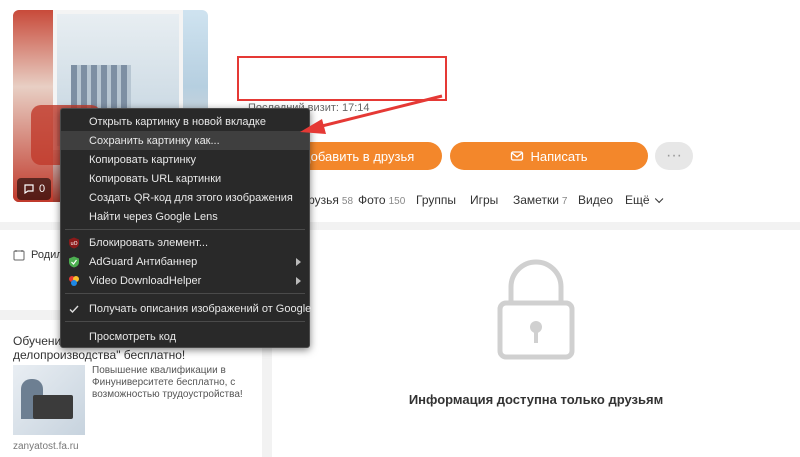 The height and width of the screenshot is (457, 800). Describe the element at coordinates (53, 407) in the screenshot. I see `ad-laptop` at that location.